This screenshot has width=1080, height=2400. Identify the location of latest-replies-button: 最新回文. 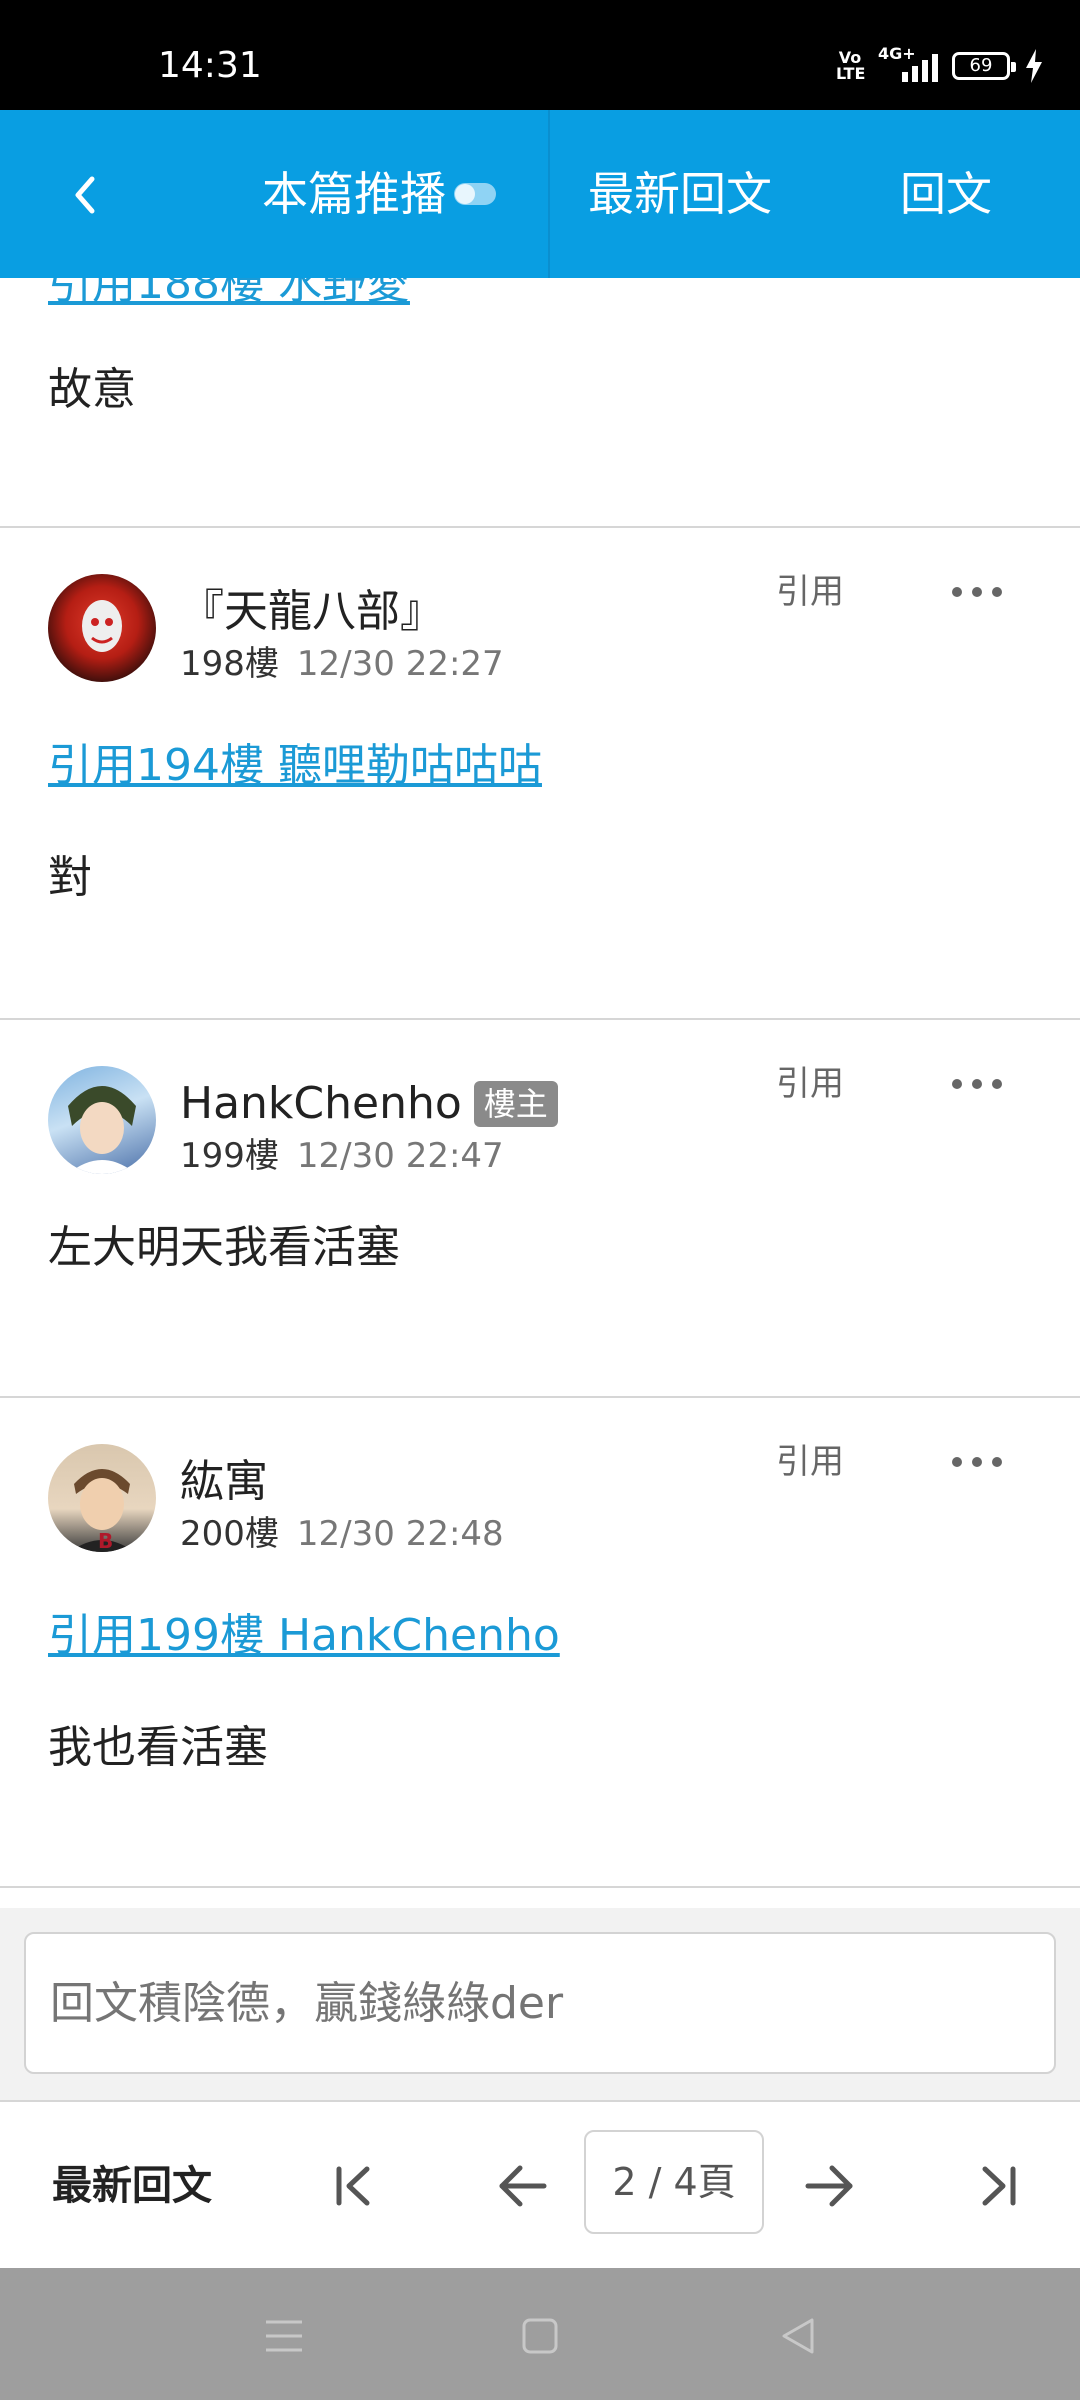
(680, 194).